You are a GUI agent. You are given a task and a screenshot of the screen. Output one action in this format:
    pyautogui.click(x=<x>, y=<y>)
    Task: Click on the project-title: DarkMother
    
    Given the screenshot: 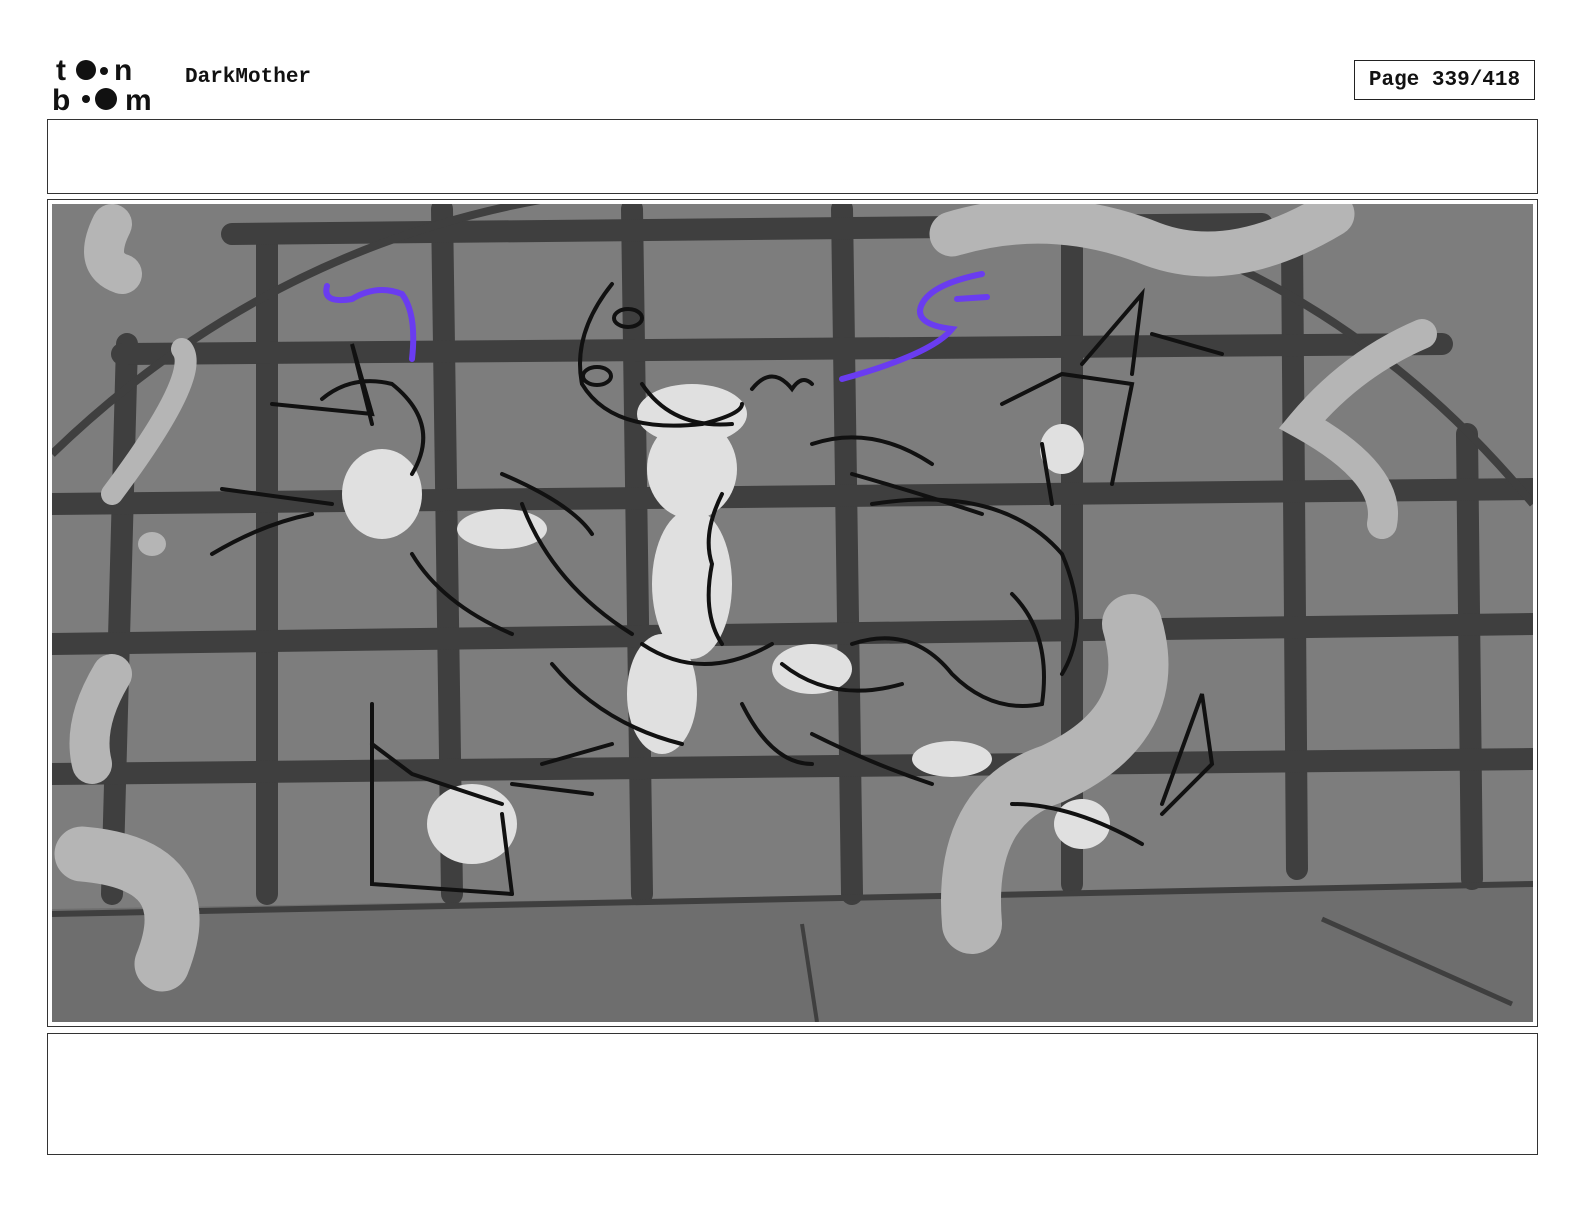 What is the action you would take?
    pyautogui.click(x=248, y=77)
    